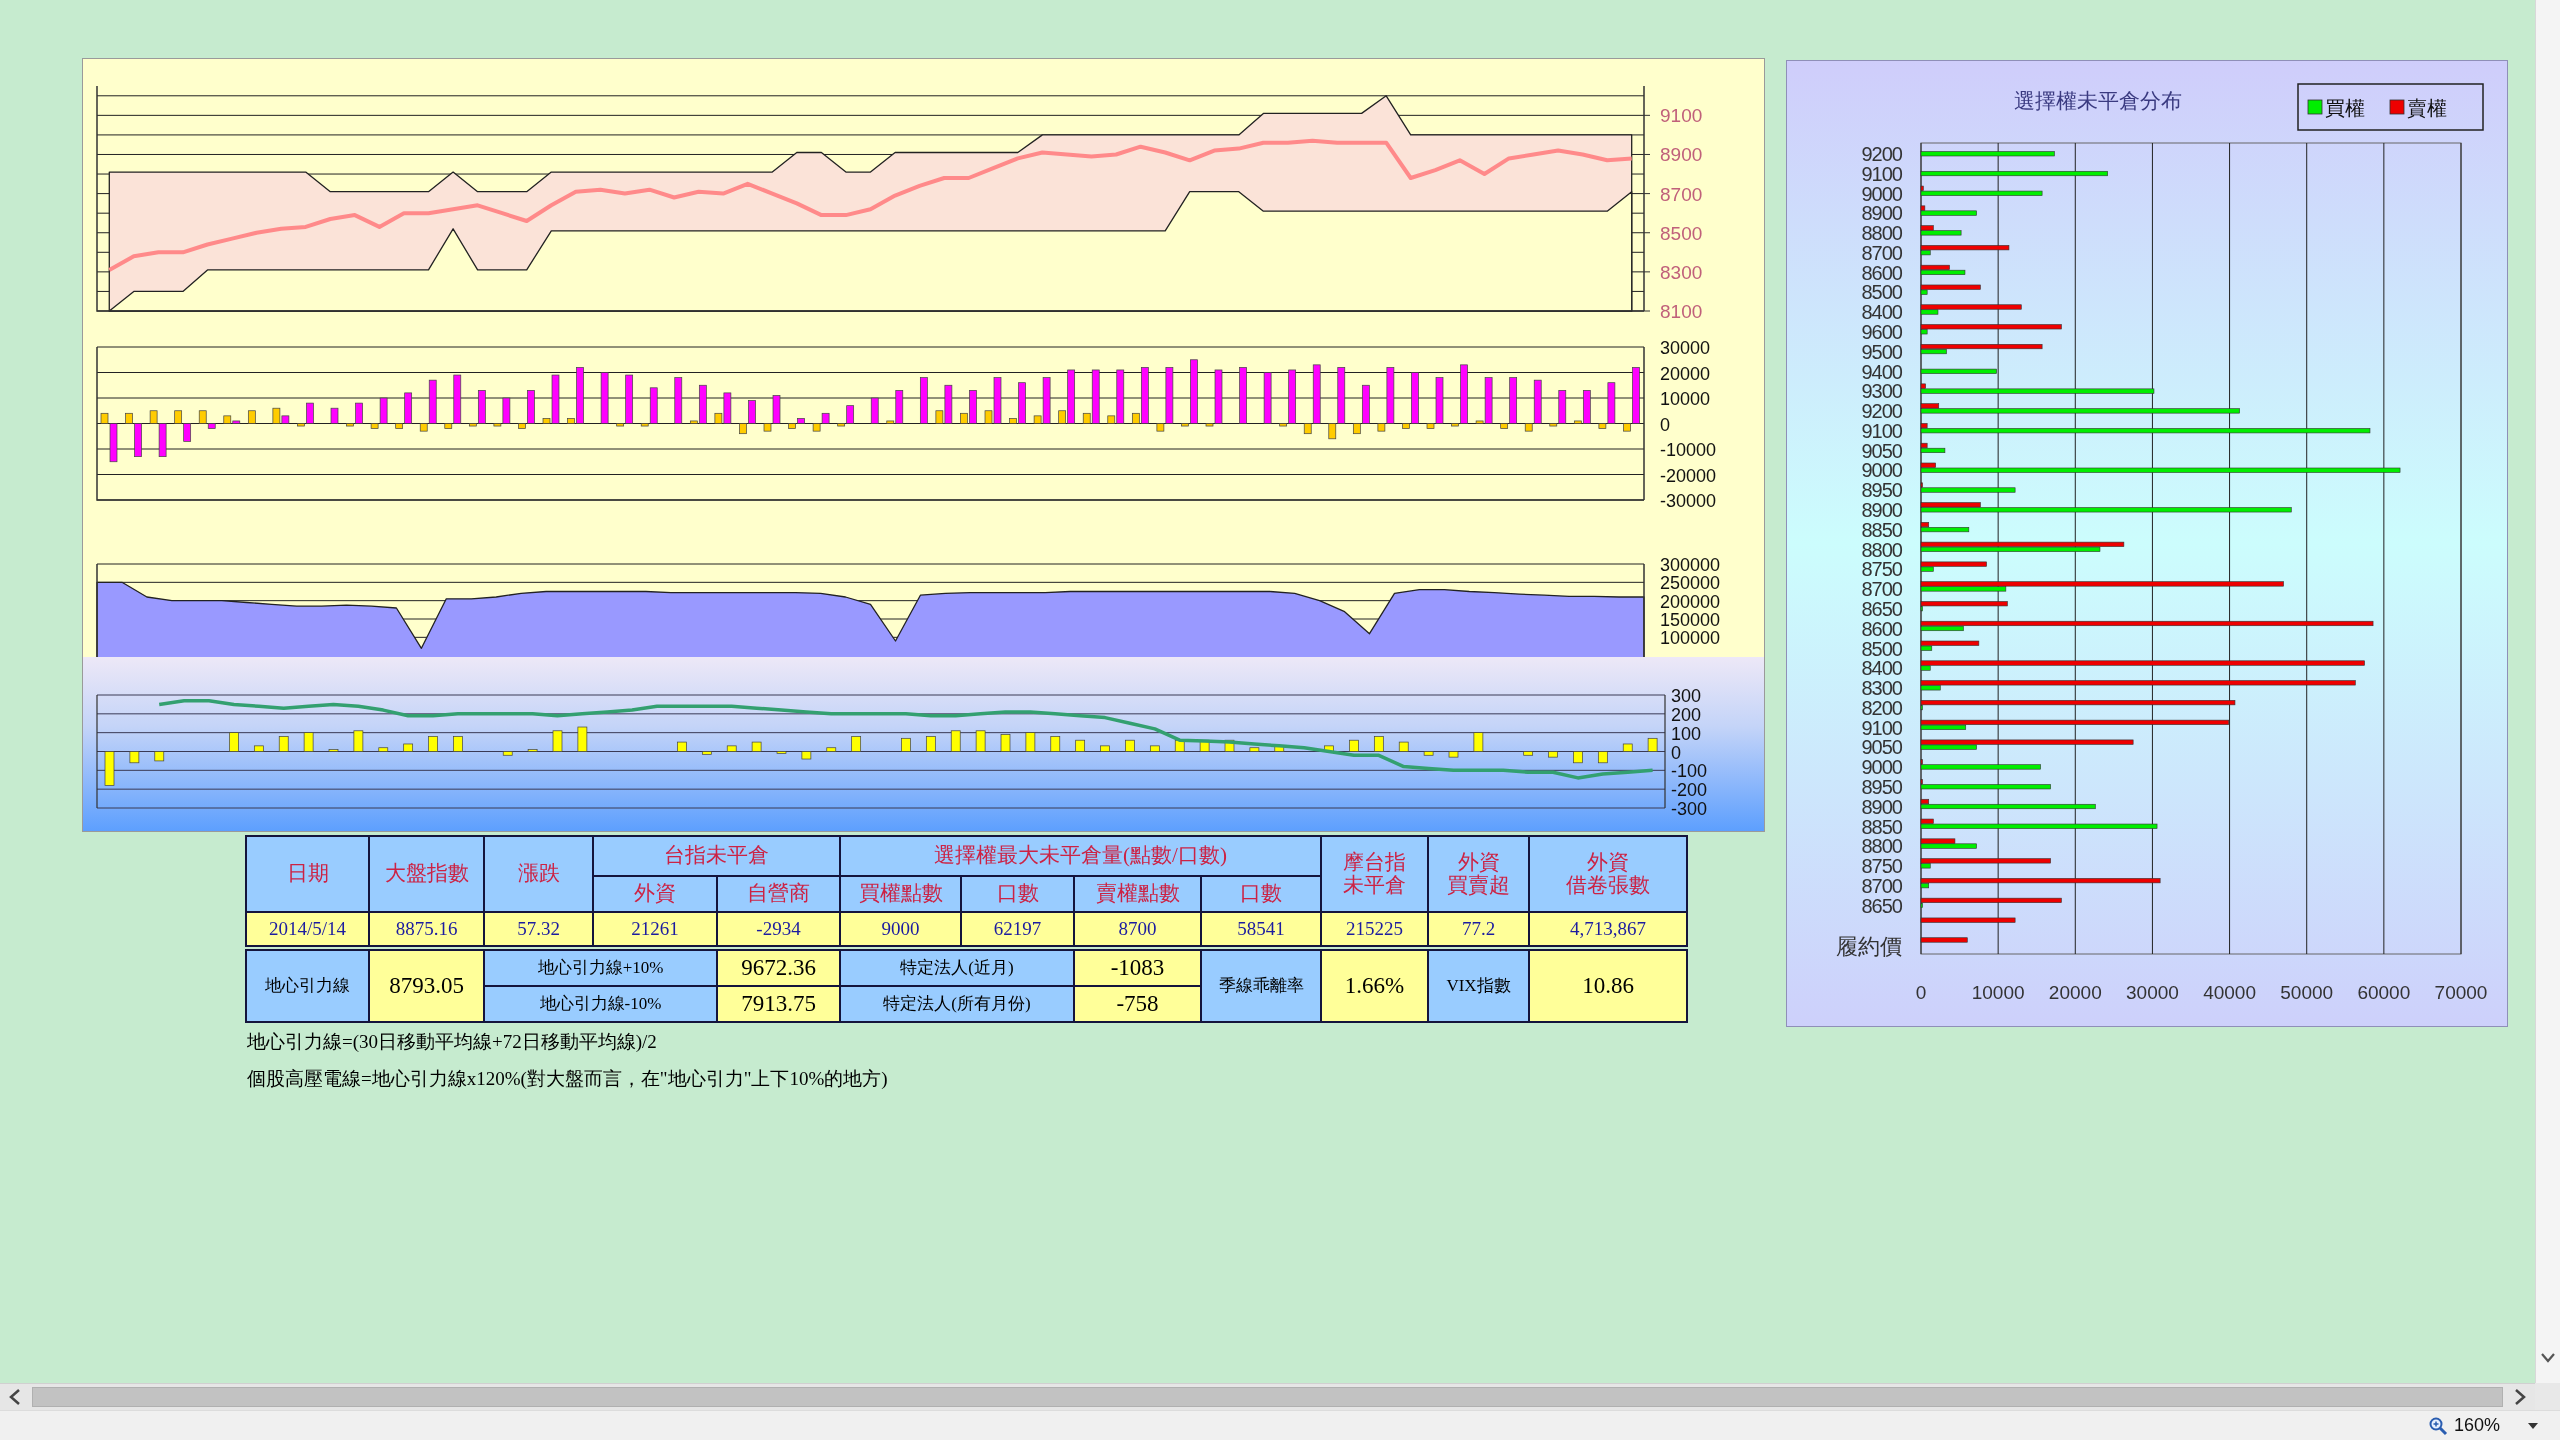 The width and height of the screenshot is (2560, 1440). Describe the element at coordinates (1688, 501) in the screenshot. I see `axis-label: -30000` at that location.